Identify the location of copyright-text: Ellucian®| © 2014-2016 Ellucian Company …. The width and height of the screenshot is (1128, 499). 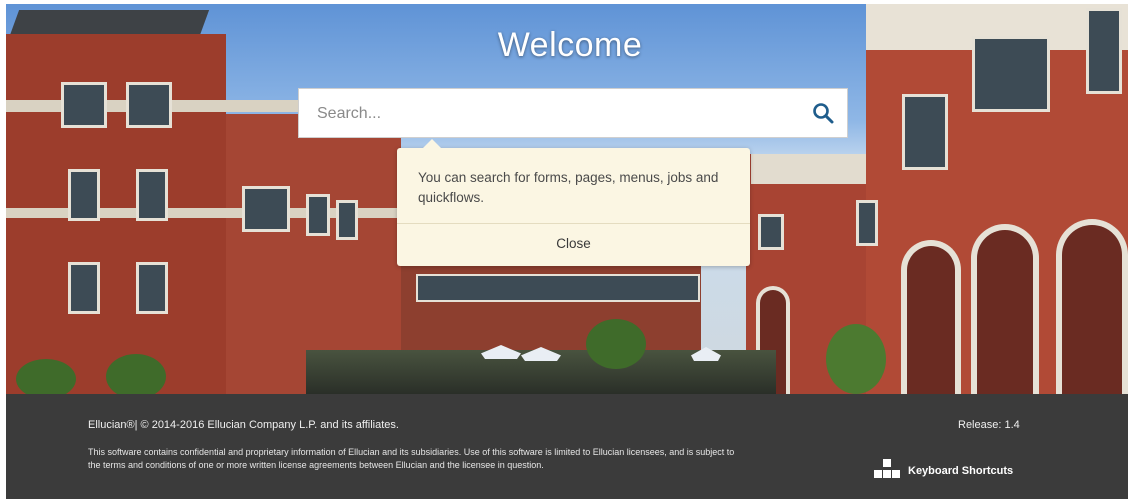
(243, 425).